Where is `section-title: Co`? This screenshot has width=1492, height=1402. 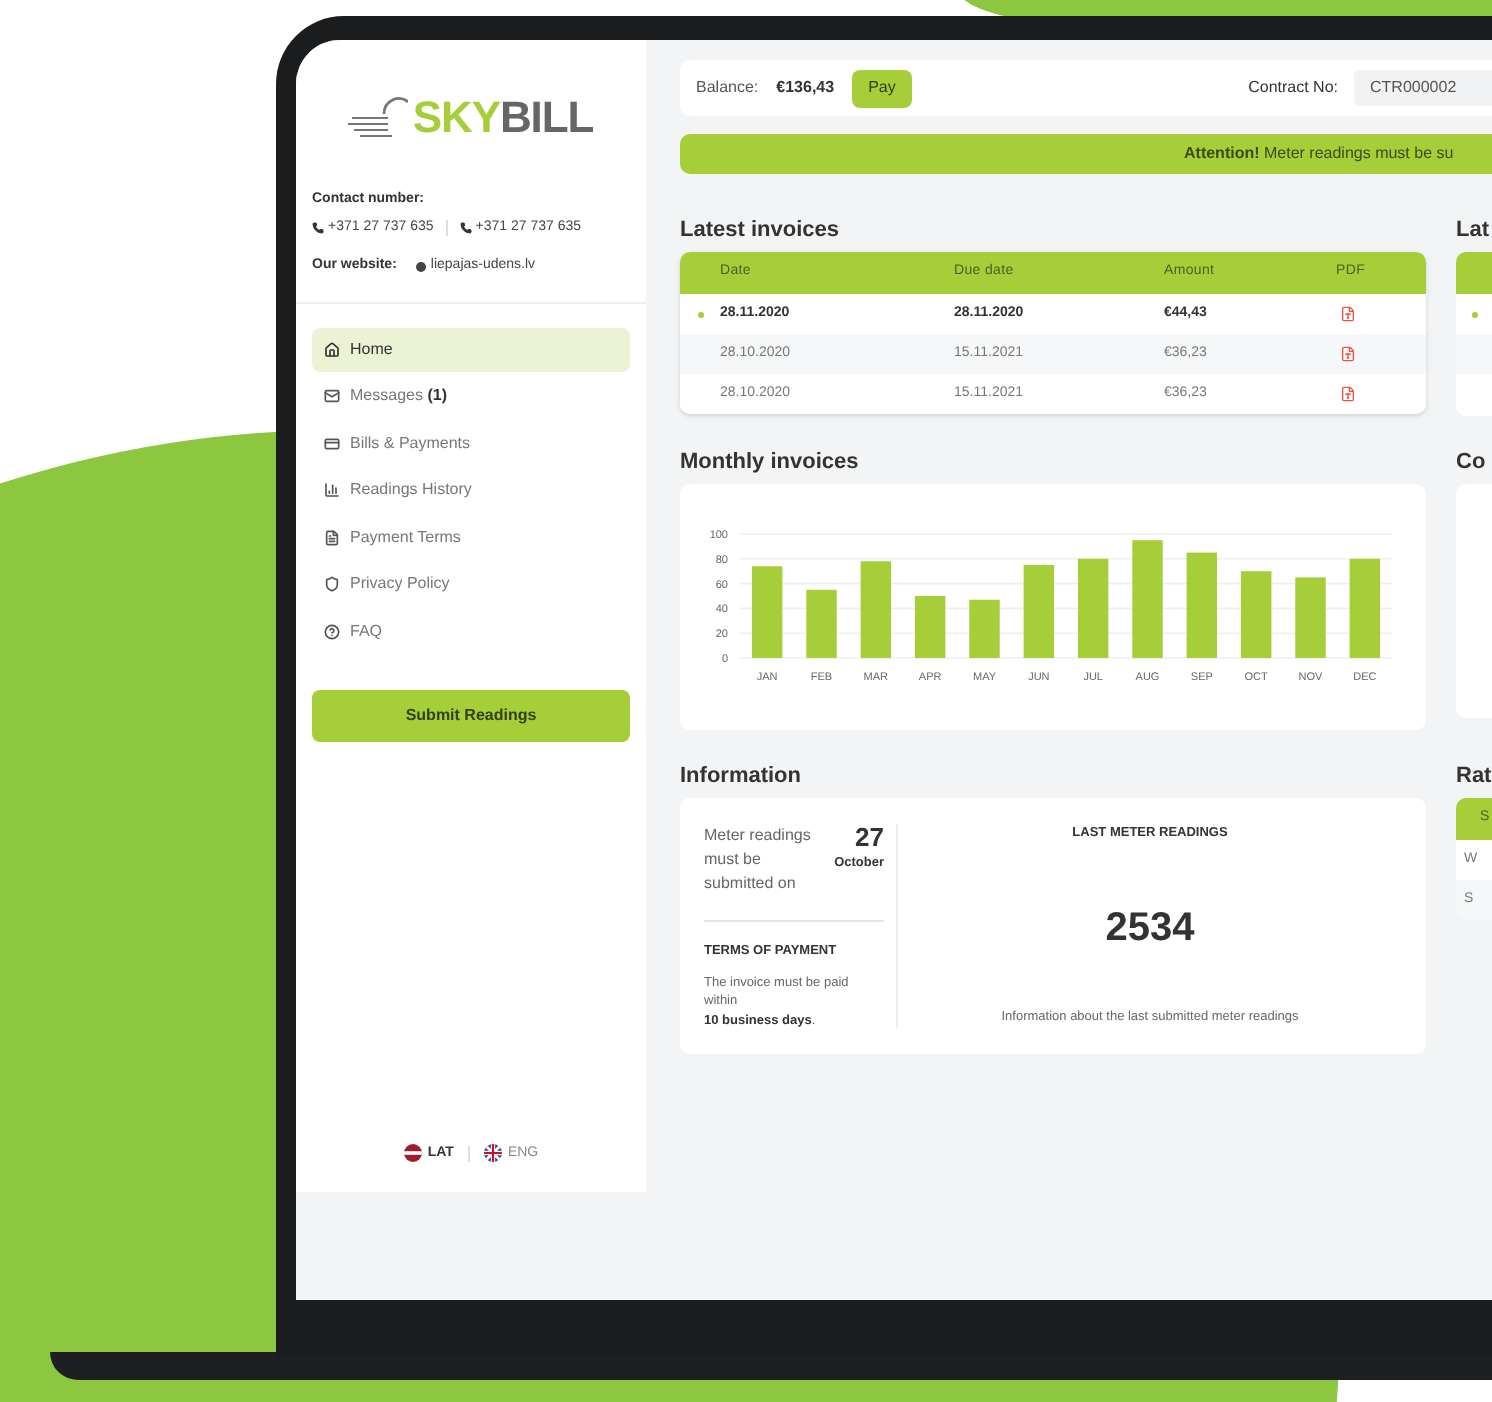
section-title: Co is located at coordinates (1472, 463).